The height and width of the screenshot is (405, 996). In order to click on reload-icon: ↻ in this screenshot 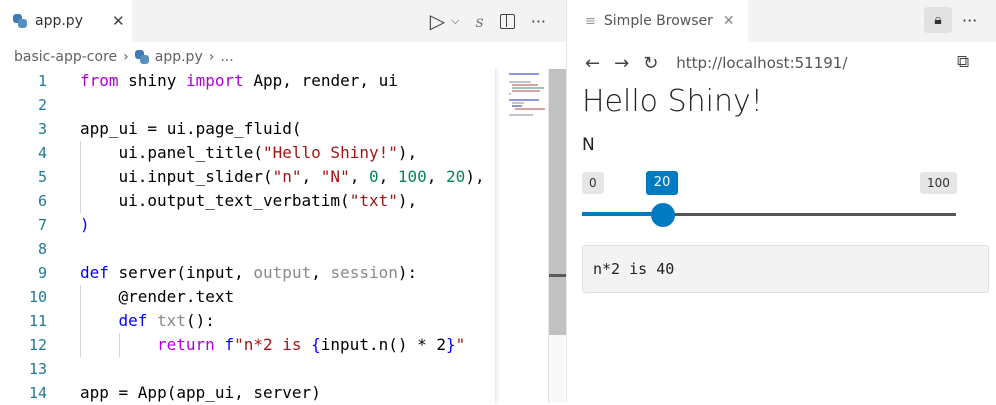, I will do `click(650, 63)`.